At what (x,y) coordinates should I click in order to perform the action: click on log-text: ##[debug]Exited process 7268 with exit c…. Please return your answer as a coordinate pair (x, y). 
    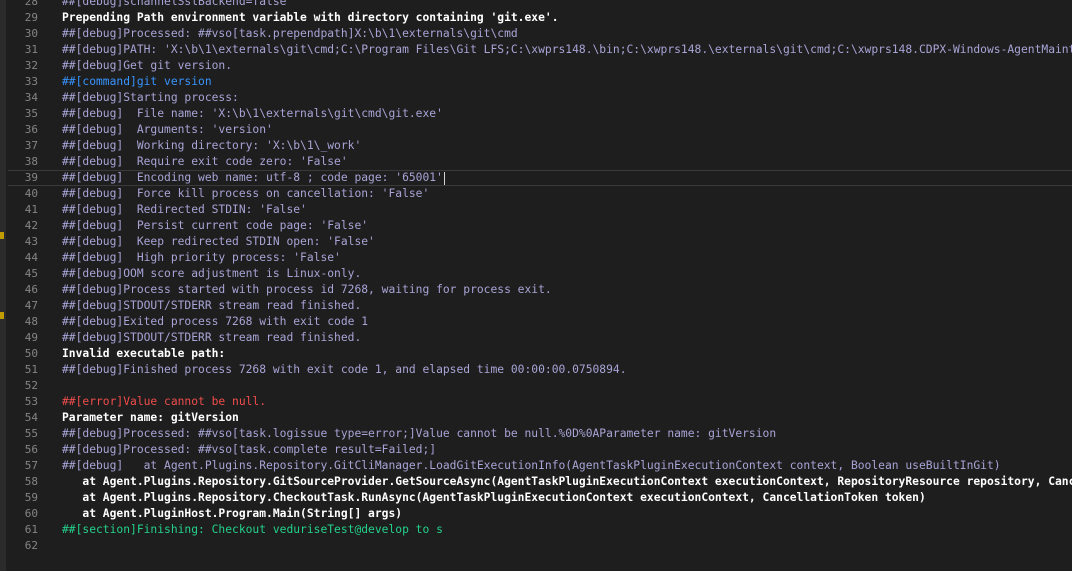
    Looking at the image, I should click on (215, 321).